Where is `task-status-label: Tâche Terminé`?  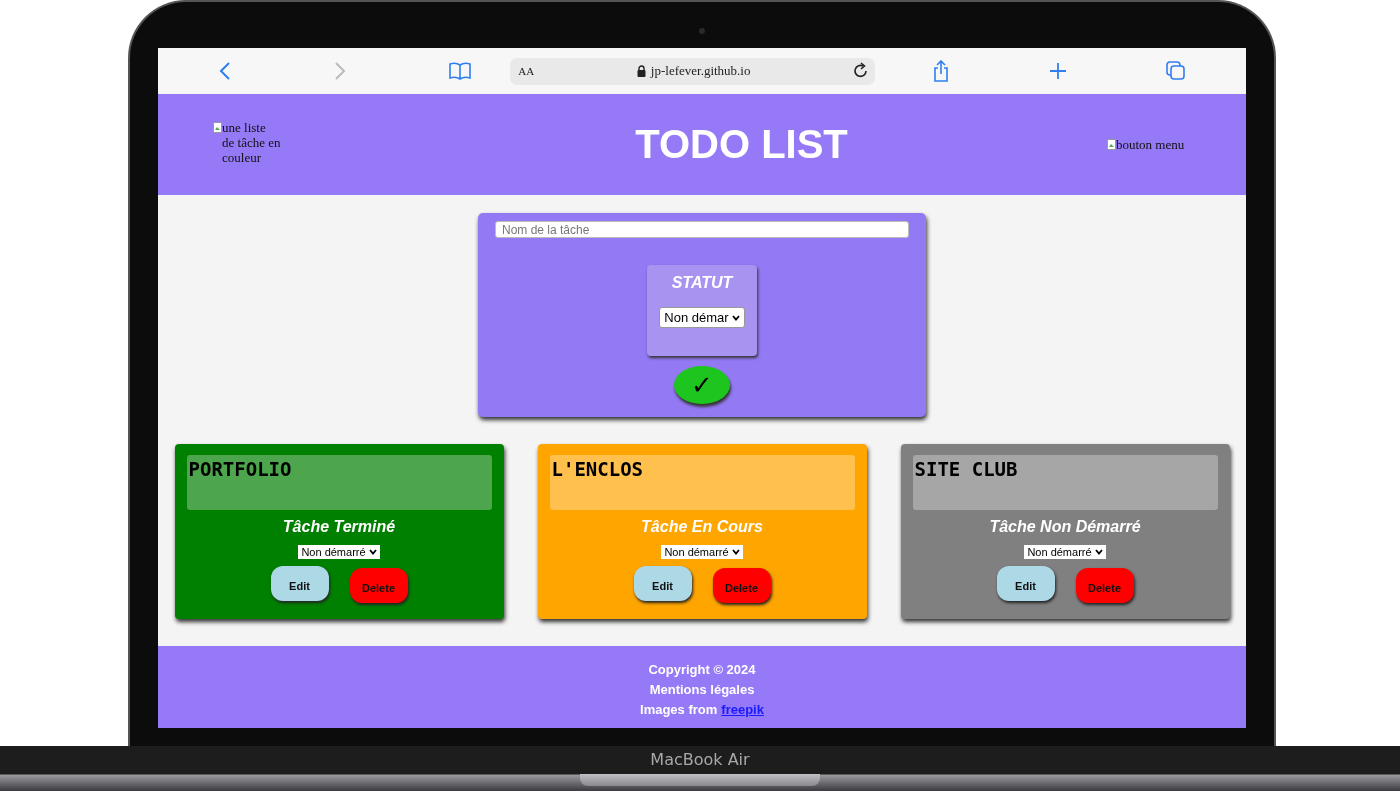
task-status-label: Tâche Terminé is located at coordinates (339, 527).